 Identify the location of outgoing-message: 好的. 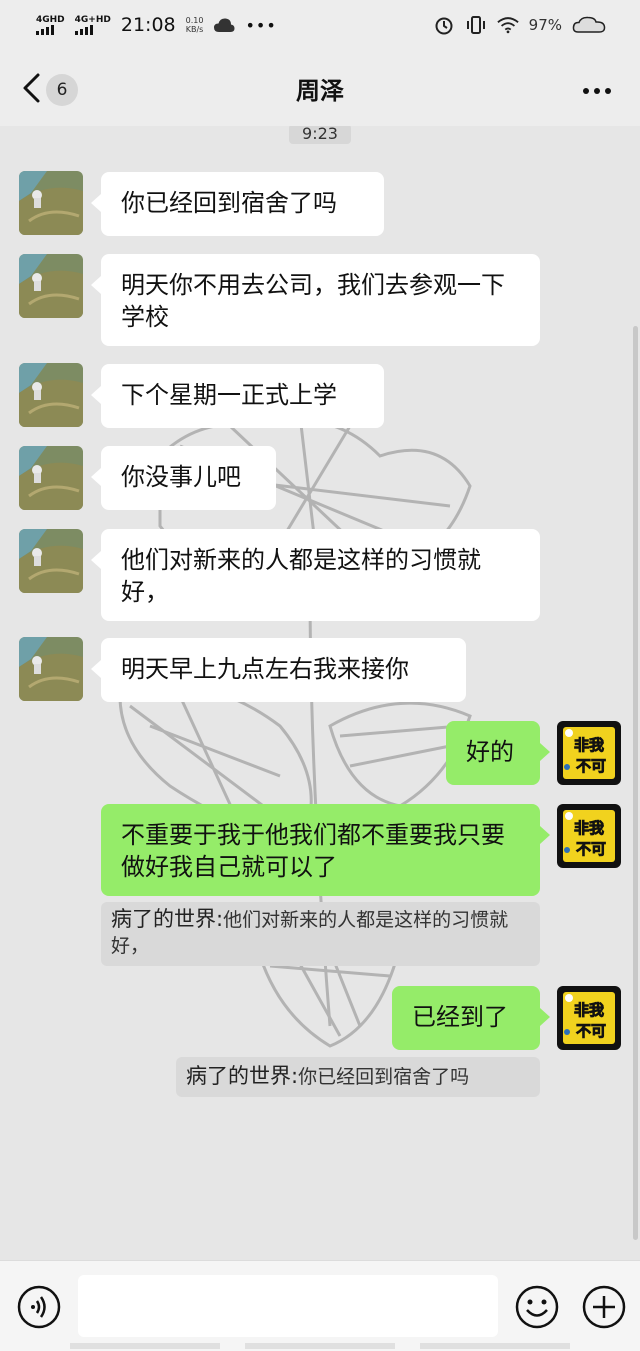
(498, 753).